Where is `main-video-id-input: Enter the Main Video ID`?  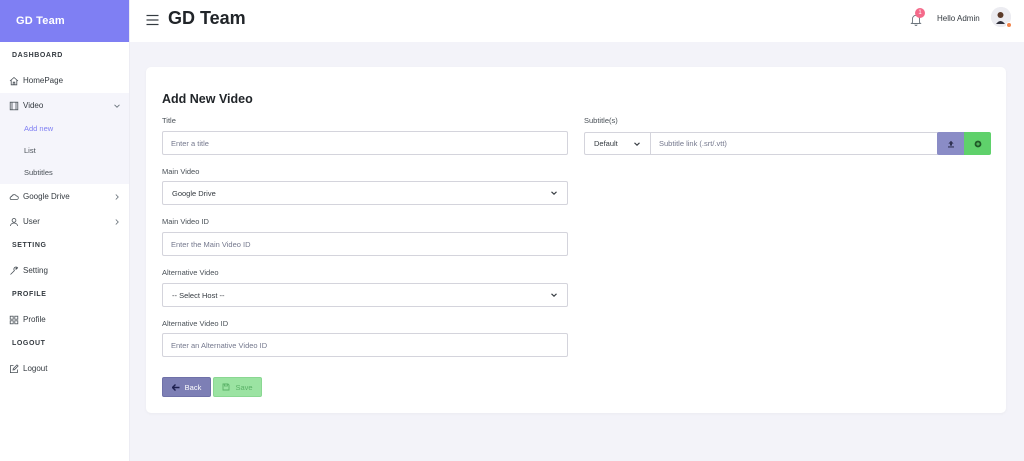
main-video-id-input: Enter the Main Video ID is located at coordinates (365, 244).